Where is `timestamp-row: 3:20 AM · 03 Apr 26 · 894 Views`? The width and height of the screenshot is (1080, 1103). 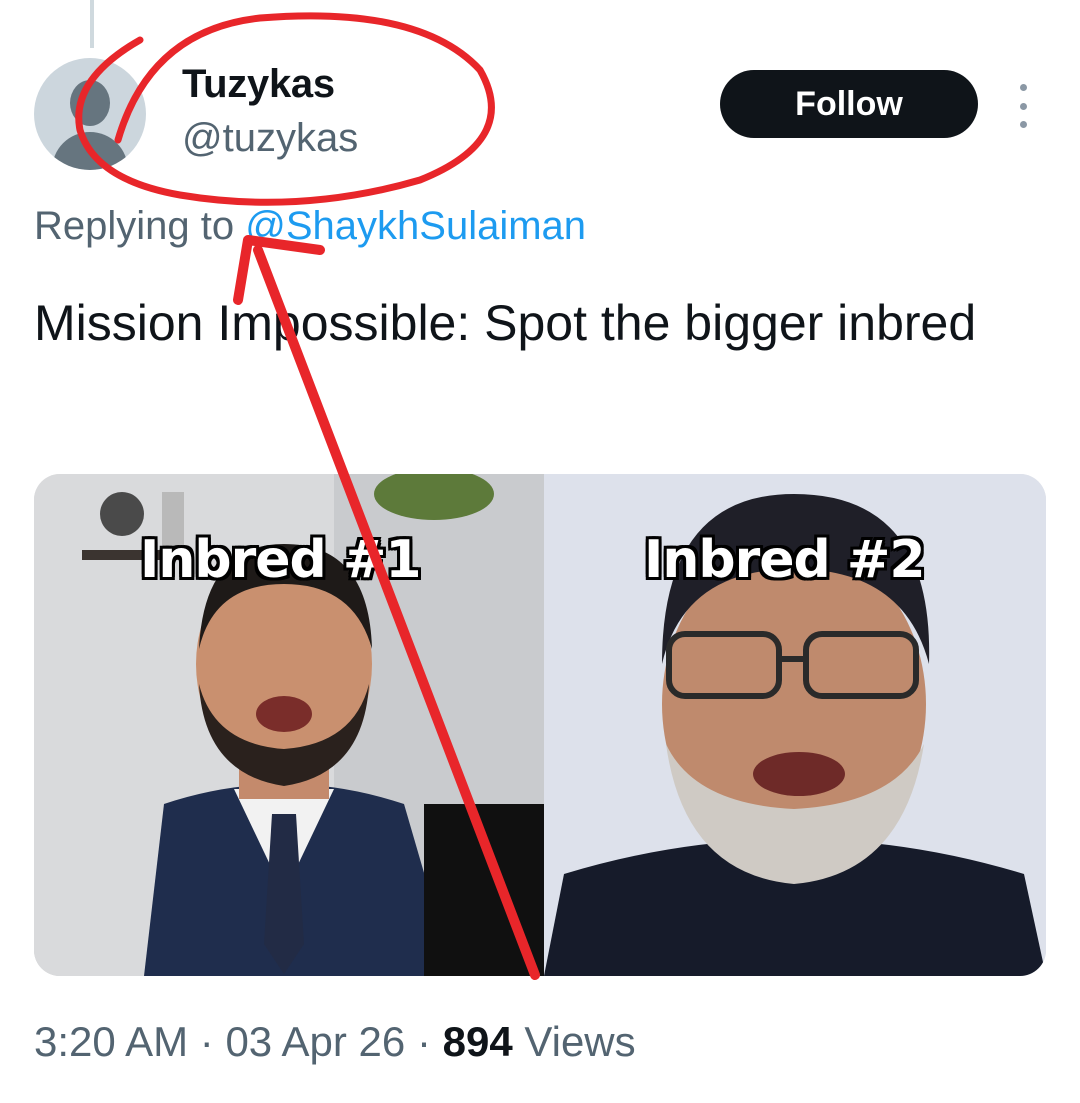 timestamp-row: 3:20 AM · 03 Apr 26 · 894 Views is located at coordinates (335, 1041).